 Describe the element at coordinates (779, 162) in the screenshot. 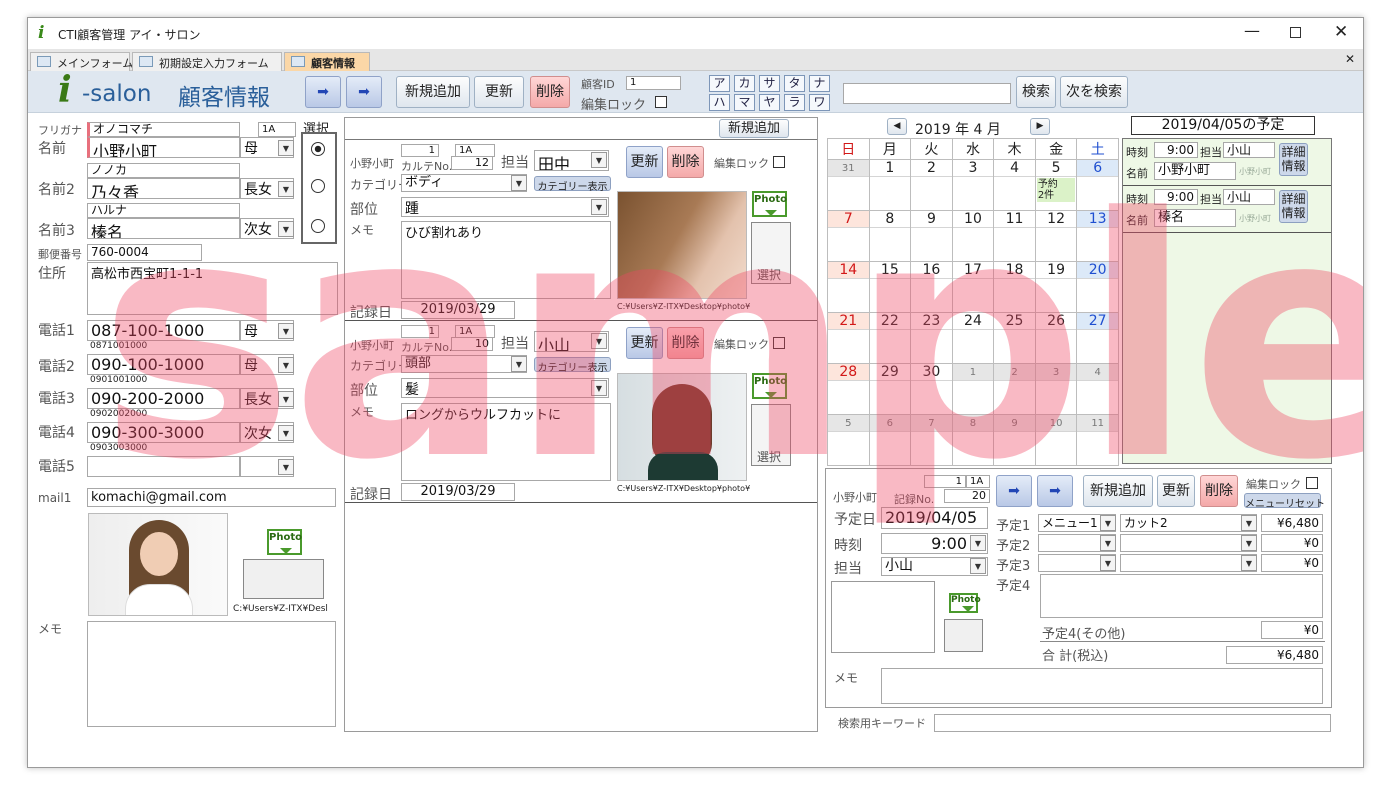

I see `record1-lock-checkbox` at that location.